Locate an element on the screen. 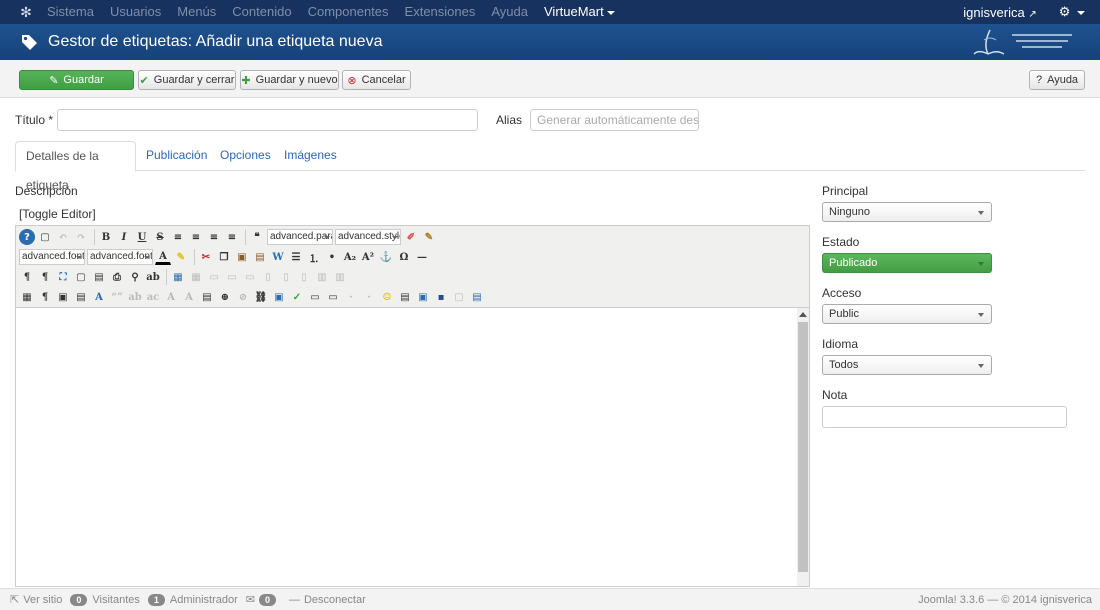  blank1-icon: · is located at coordinates (351, 297).